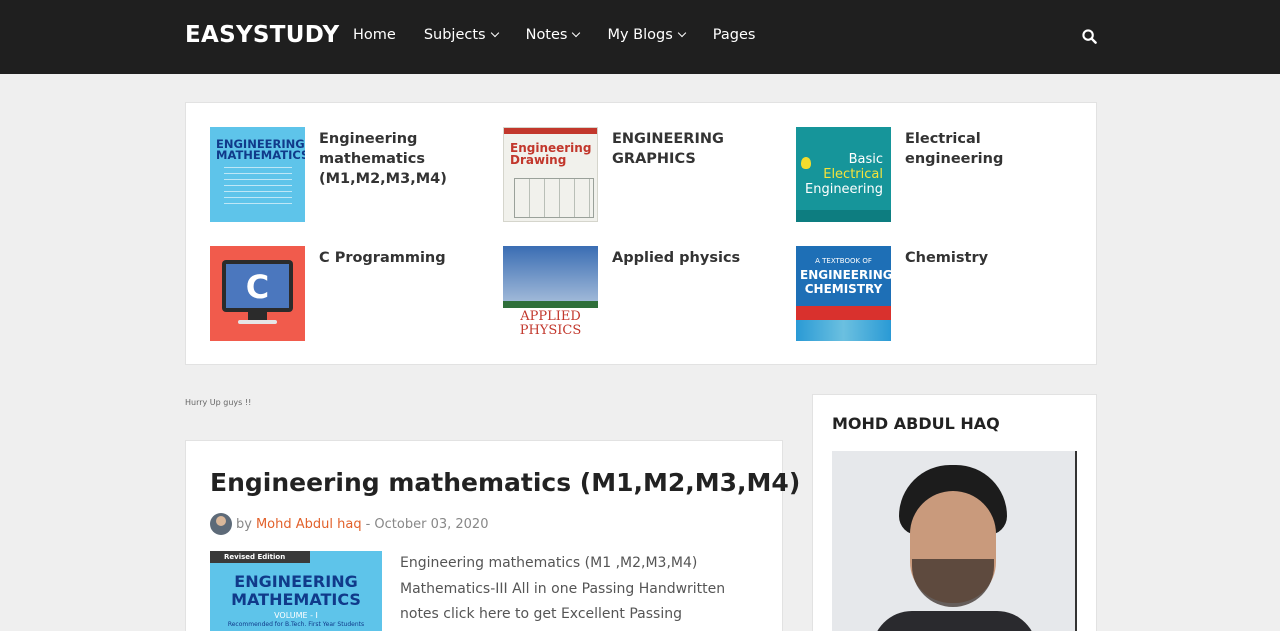 The image size is (1280, 631). I want to click on featured-item: APPLIED PHYSICS Applied physics, so click(637, 293).